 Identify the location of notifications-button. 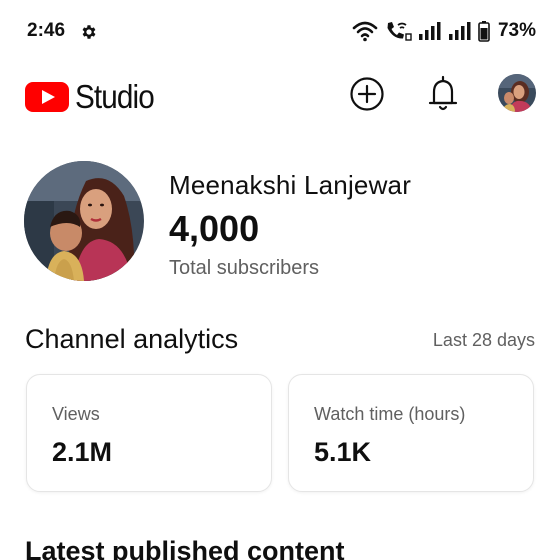
(443, 94).